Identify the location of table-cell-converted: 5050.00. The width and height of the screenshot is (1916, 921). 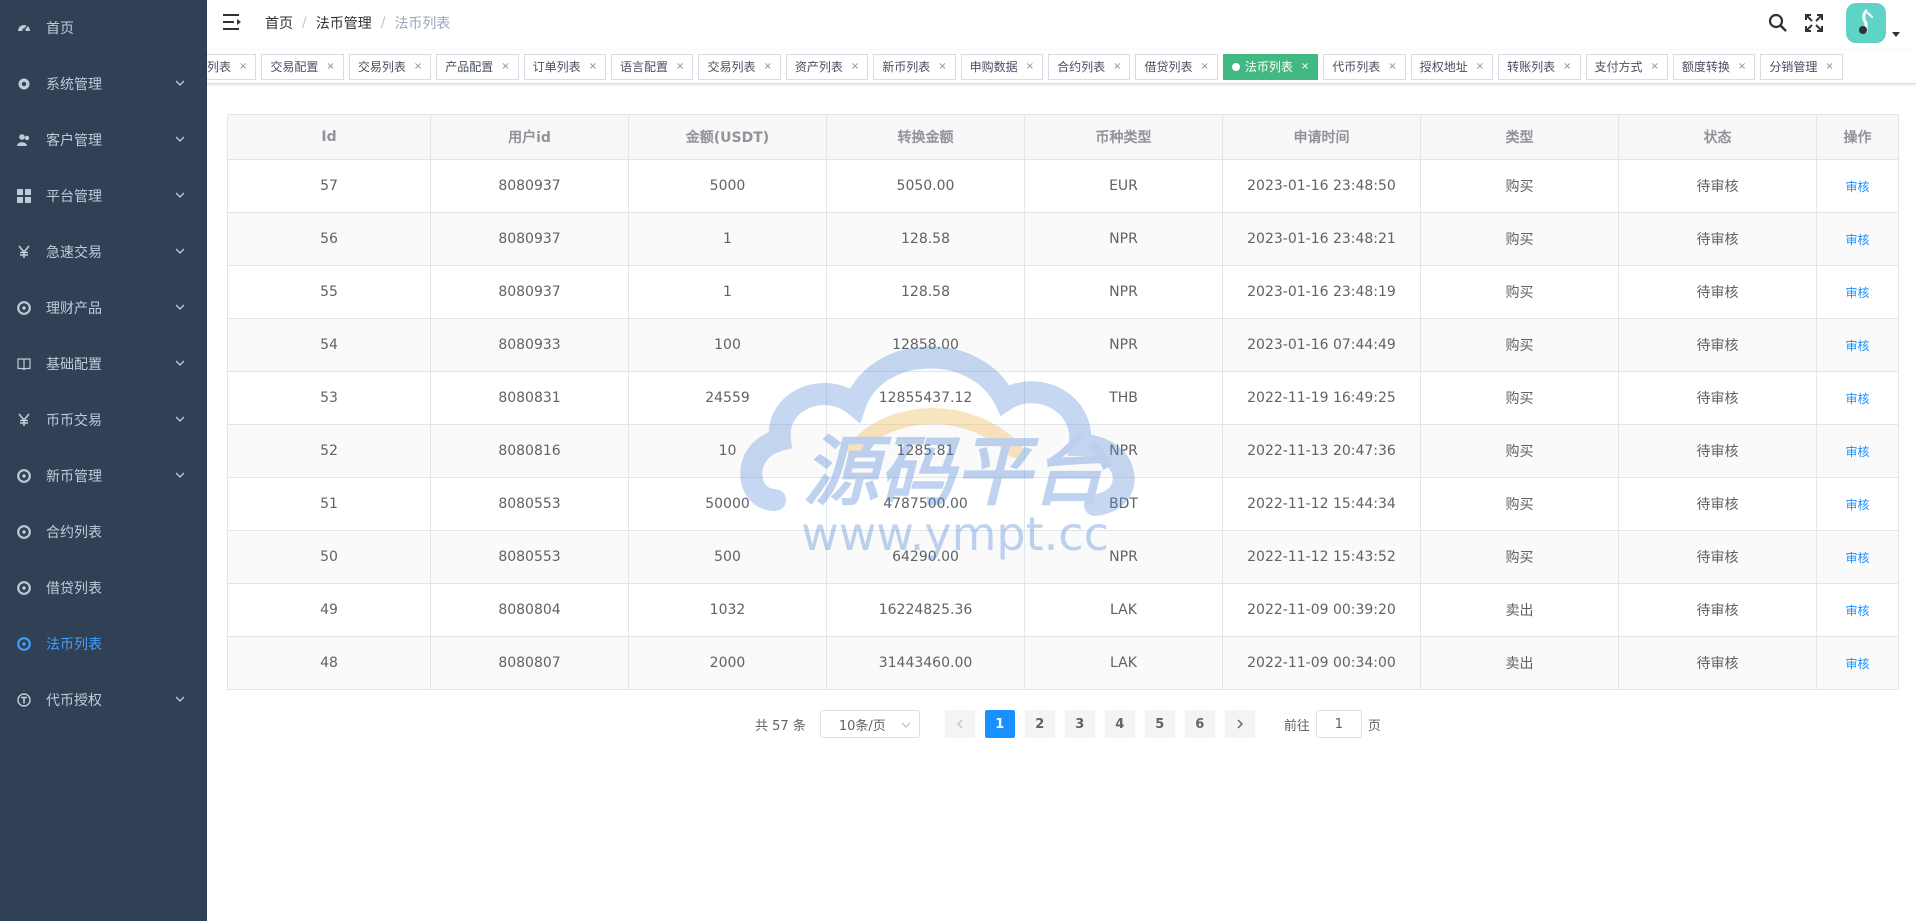
(925, 186).